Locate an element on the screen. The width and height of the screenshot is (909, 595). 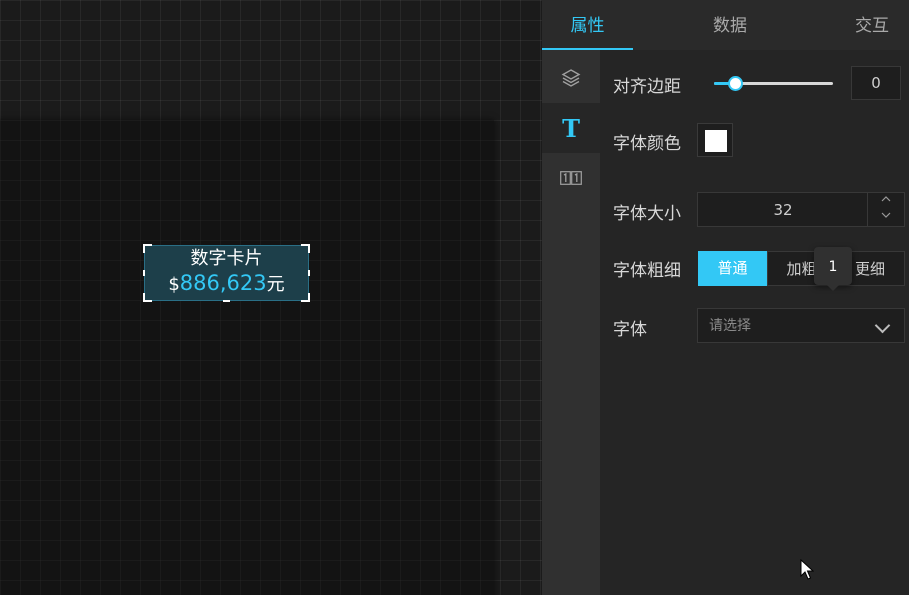
tab-properties: 属性 is located at coordinates (587, 25).